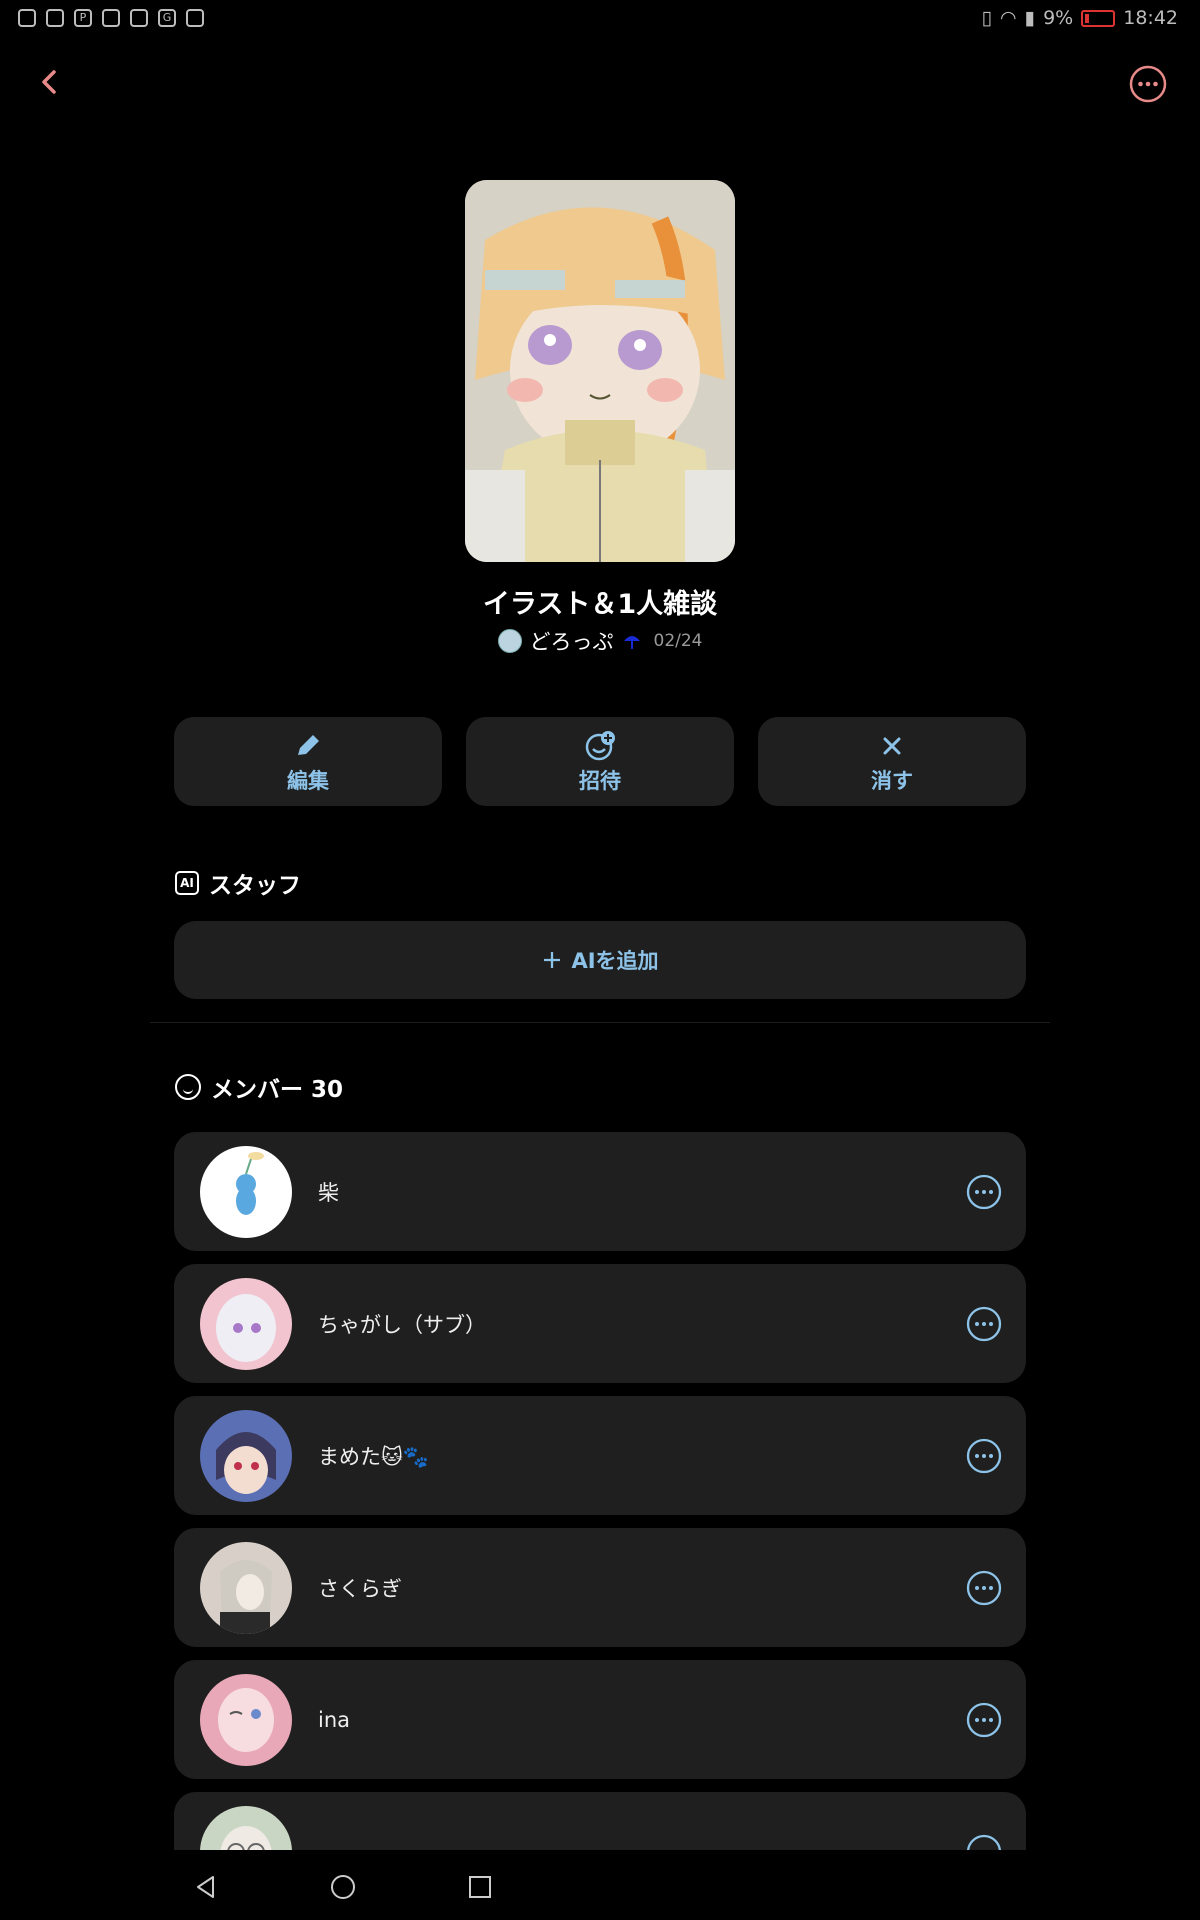  Describe the element at coordinates (572, 641) in the screenshot. I see `host-name: どろっぷ` at that location.